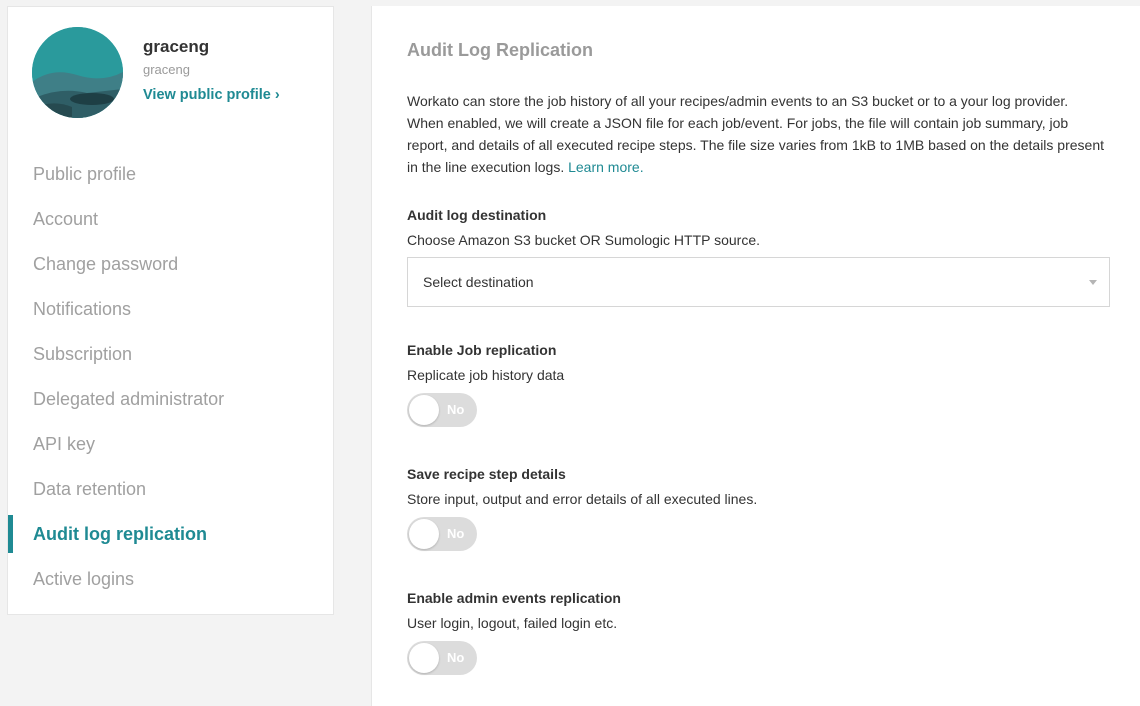 The height and width of the screenshot is (706, 1140). Describe the element at coordinates (442, 534) in the screenshot. I see `recipe-steps-toggle: No` at that location.